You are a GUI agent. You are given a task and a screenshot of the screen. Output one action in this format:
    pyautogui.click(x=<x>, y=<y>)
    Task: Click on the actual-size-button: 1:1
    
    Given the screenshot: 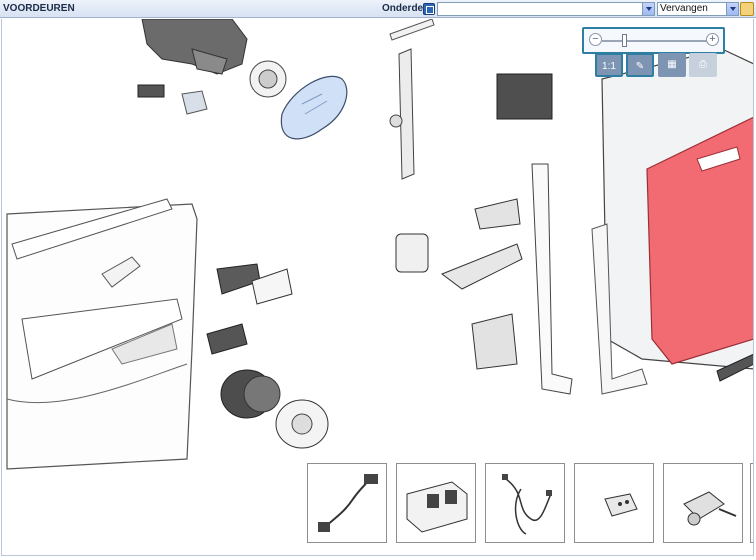 What is the action you would take?
    pyautogui.click(x=609, y=65)
    